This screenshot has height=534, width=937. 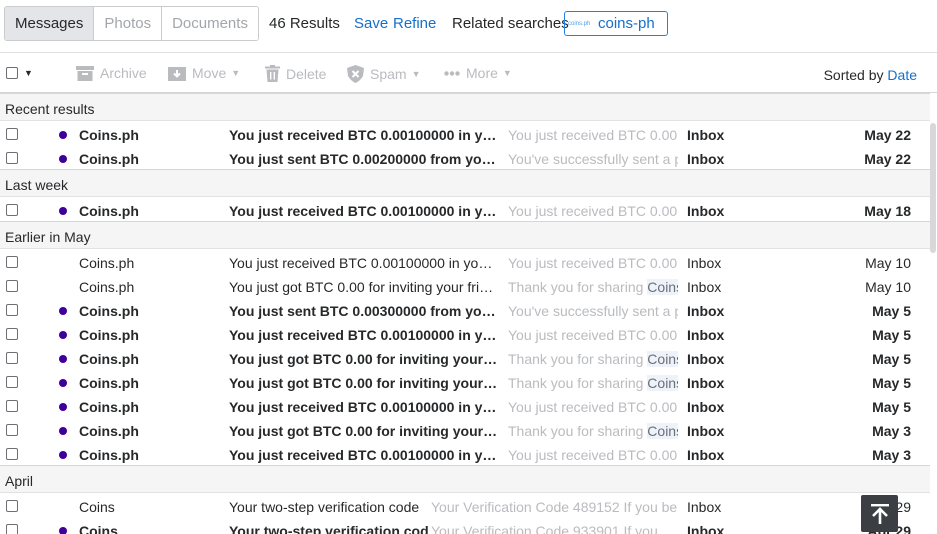 What do you see at coordinates (384, 74) in the screenshot?
I see `spam-button: Spam ▼` at bounding box center [384, 74].